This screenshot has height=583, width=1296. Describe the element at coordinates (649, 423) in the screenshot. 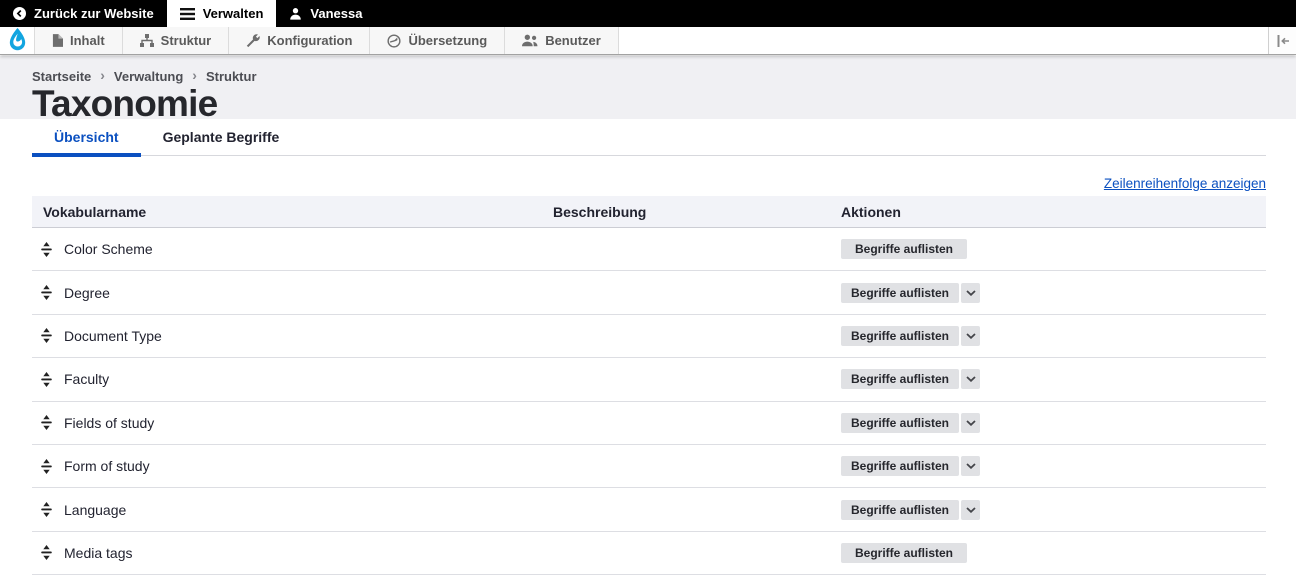

I see `table-row: Fields of study Begriffe auflisten` at that location.